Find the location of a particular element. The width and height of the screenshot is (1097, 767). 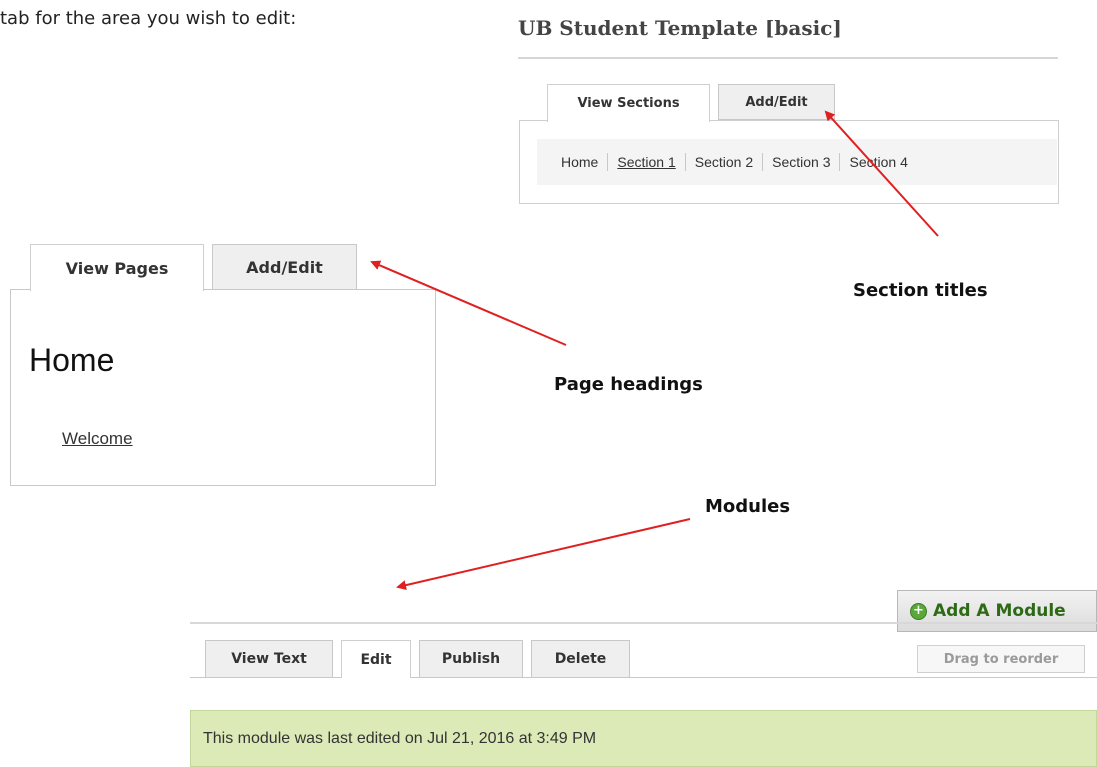

tab-edit: Edit is located at coordinates (376, 659).